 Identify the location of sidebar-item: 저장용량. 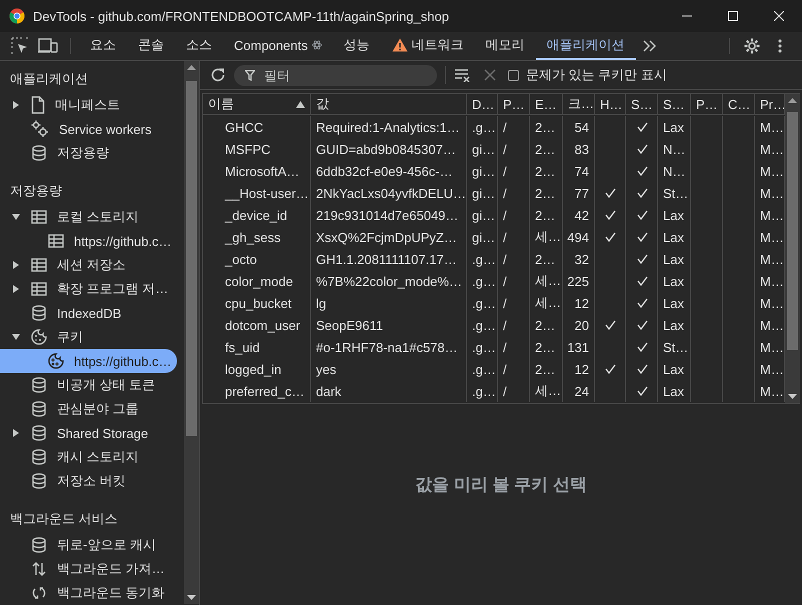
(92, 153).